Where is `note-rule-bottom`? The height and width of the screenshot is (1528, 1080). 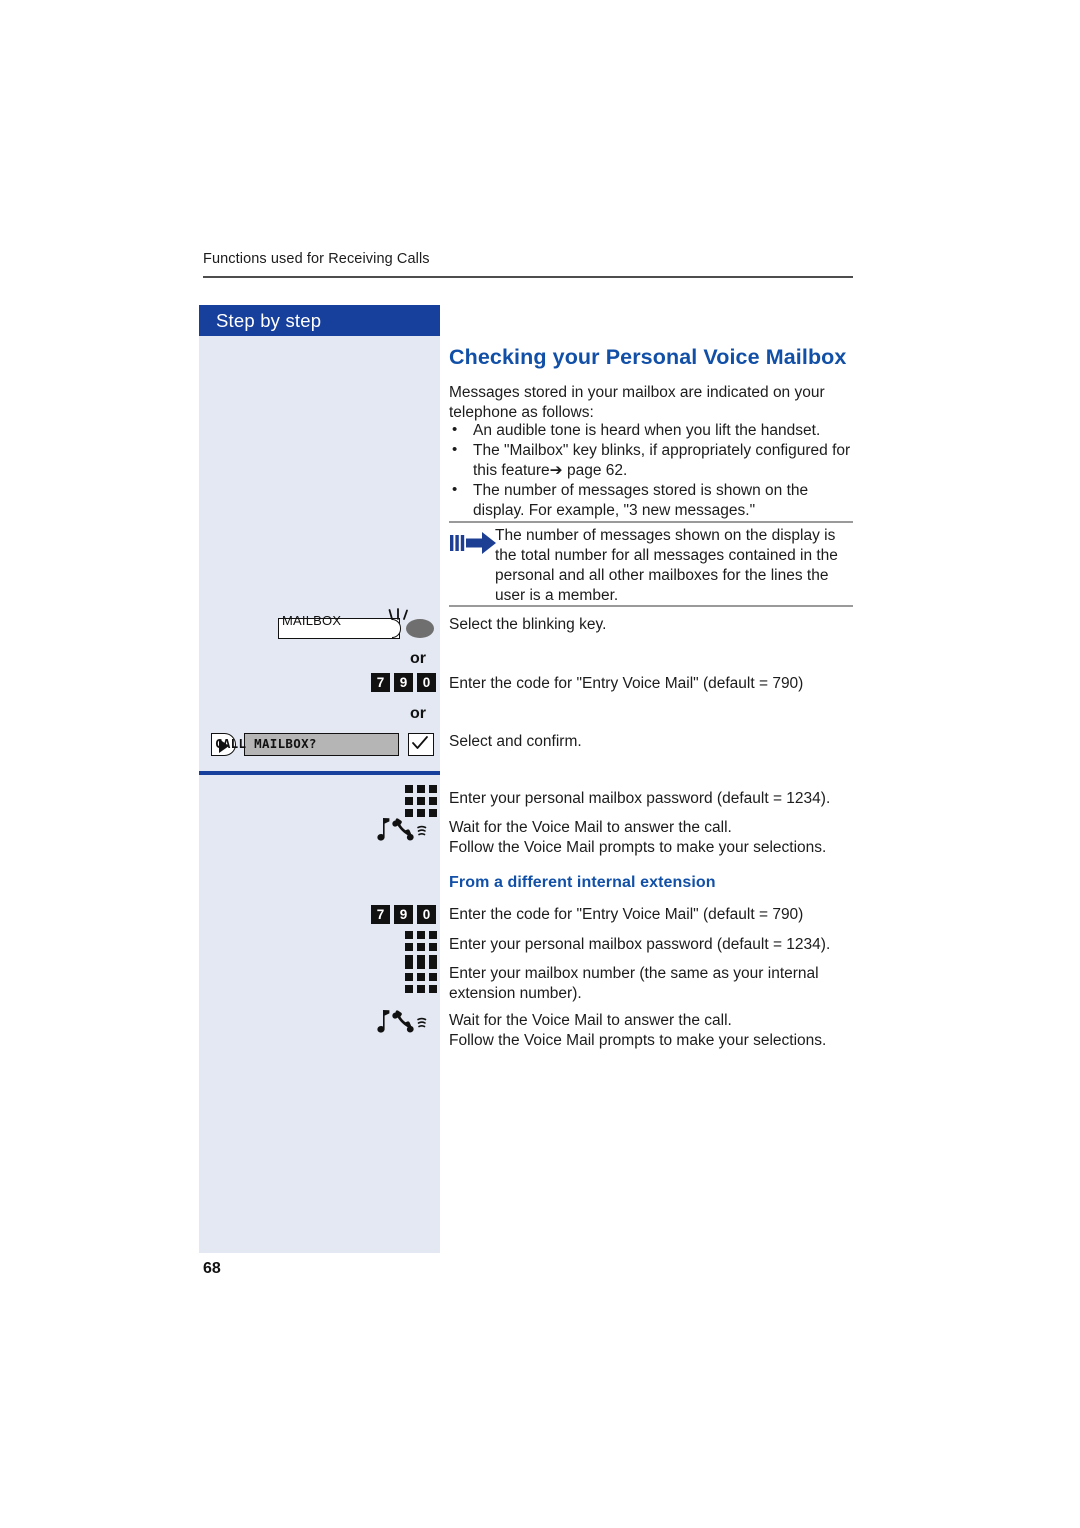
note-rule-bottom is located at coordinates (651, 606).